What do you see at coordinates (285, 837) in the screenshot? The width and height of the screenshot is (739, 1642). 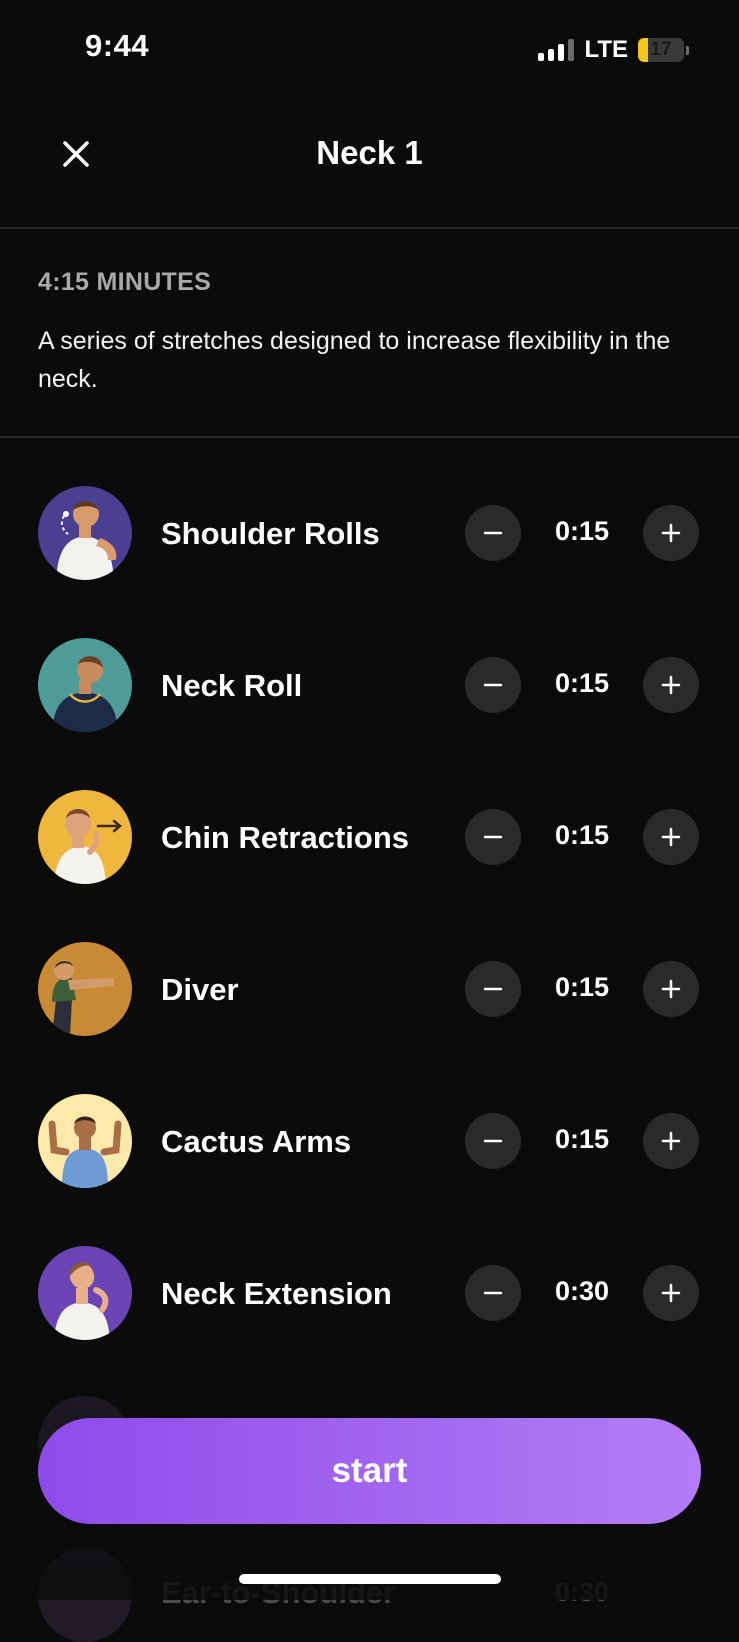 I see `exercise-name: Chin Retractions` at bounding box center [285, 837].